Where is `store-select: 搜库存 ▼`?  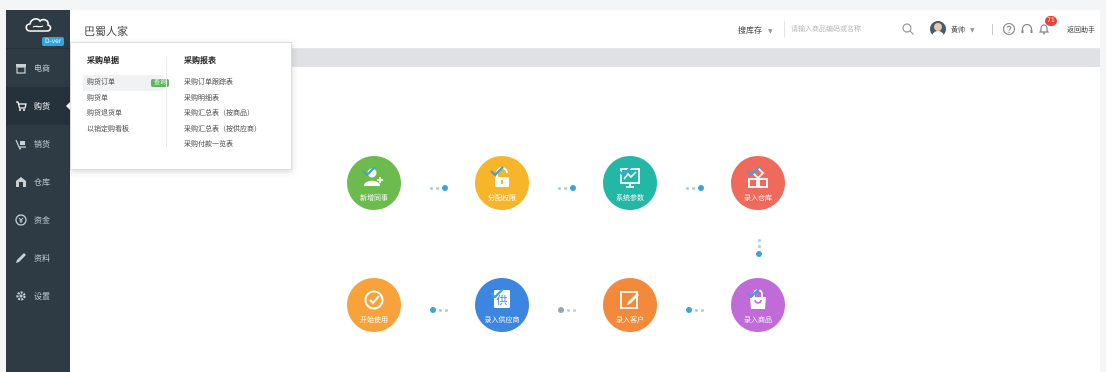 store-select: 搜库存 ▼ is located at coordinates (755, 30).